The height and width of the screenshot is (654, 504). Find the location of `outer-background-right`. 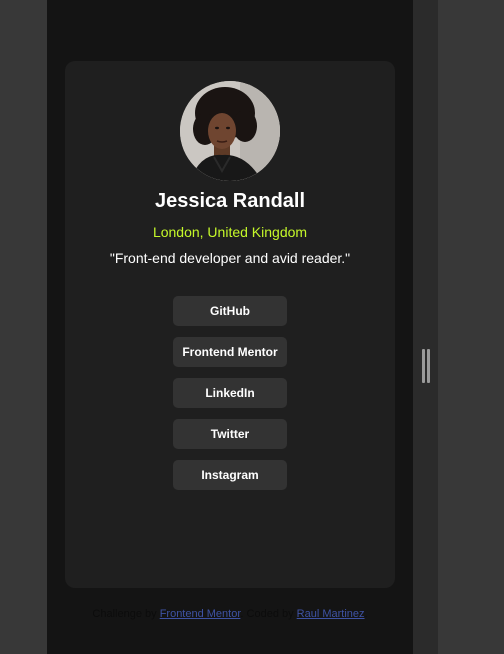

outer-background-right is located at coordinates (471, 327).